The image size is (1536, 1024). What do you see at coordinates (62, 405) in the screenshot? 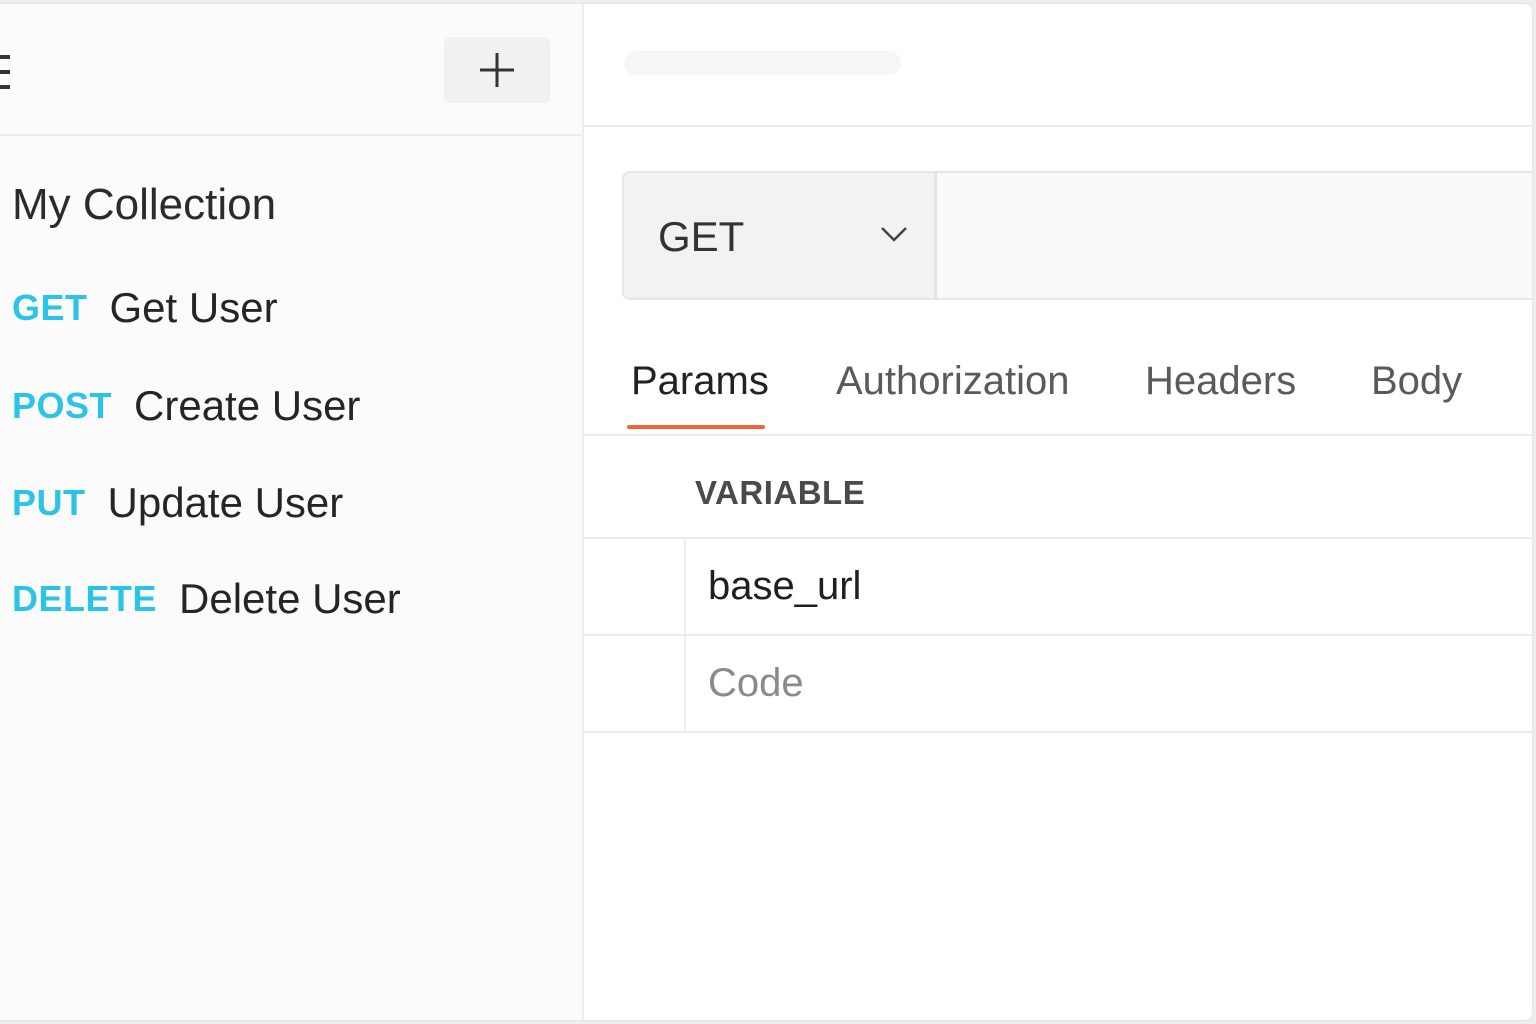
I see `request-method: POST` at bounding box center [62, 405].